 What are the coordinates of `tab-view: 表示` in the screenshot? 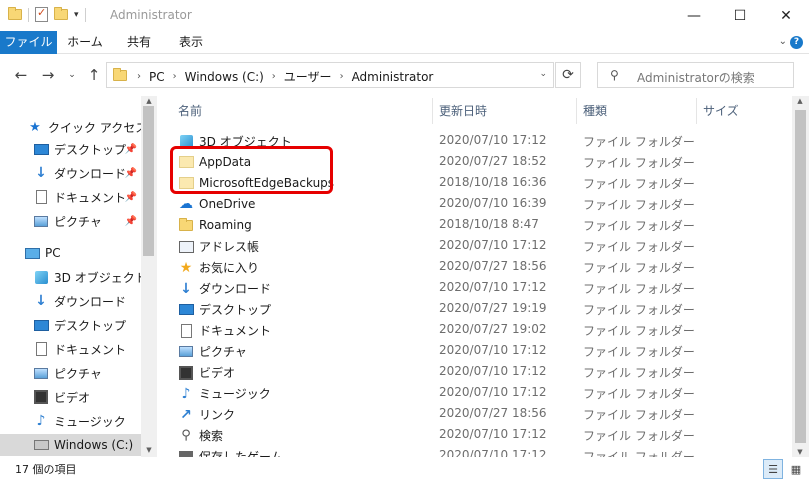 It's located at (191, 42).